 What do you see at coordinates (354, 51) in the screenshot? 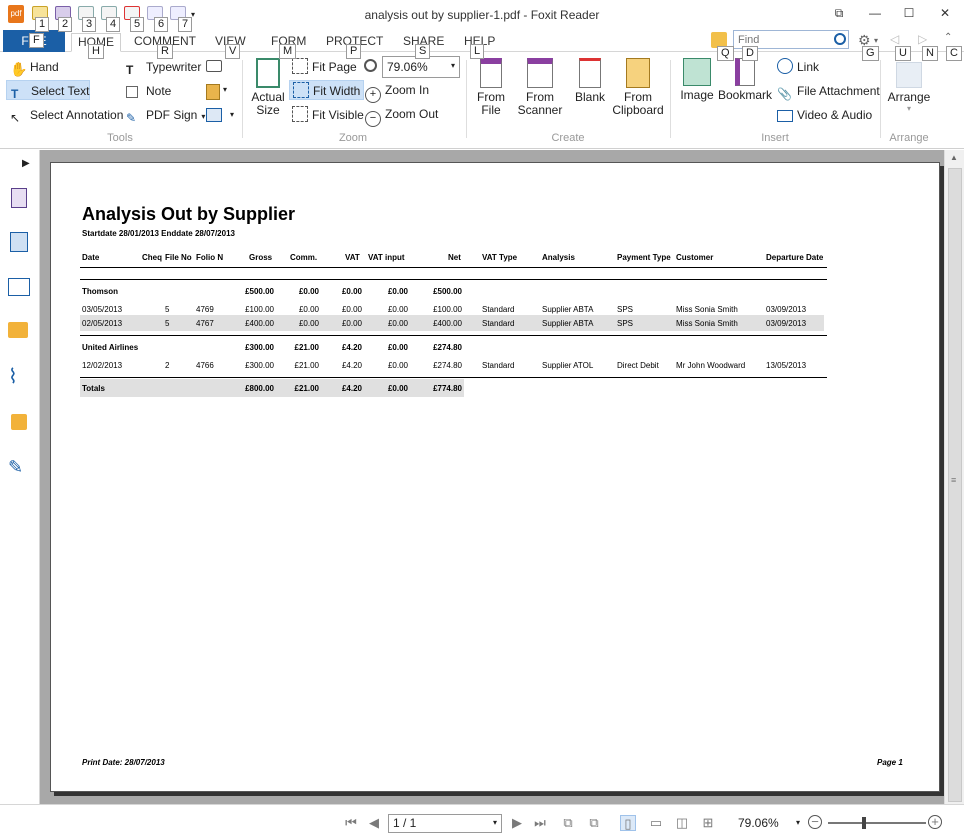
I see `keytip-protect: P` at bounding box center [354, 51].